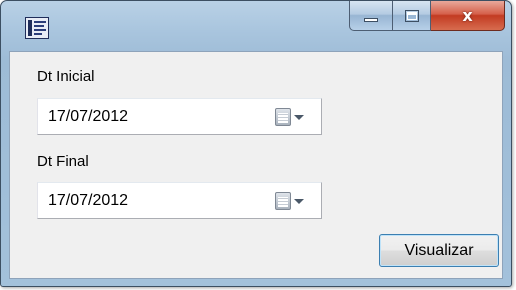 The height and width of the screenshot is (290, 516). Describe the element at coordinates (66, 76) in the screenshot. I see `start-date-label: Dt Inicial` at that location.